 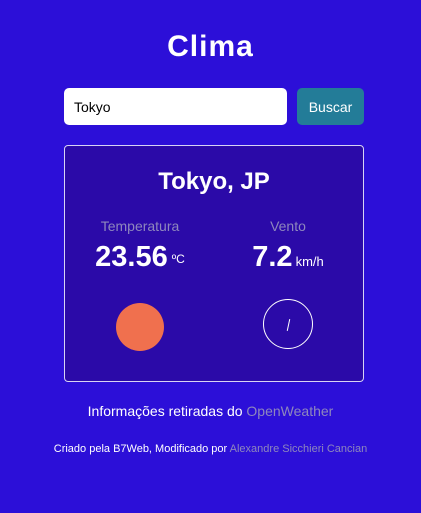 I want to click on temperature-unit: ºC, so click(x=178, y=259).